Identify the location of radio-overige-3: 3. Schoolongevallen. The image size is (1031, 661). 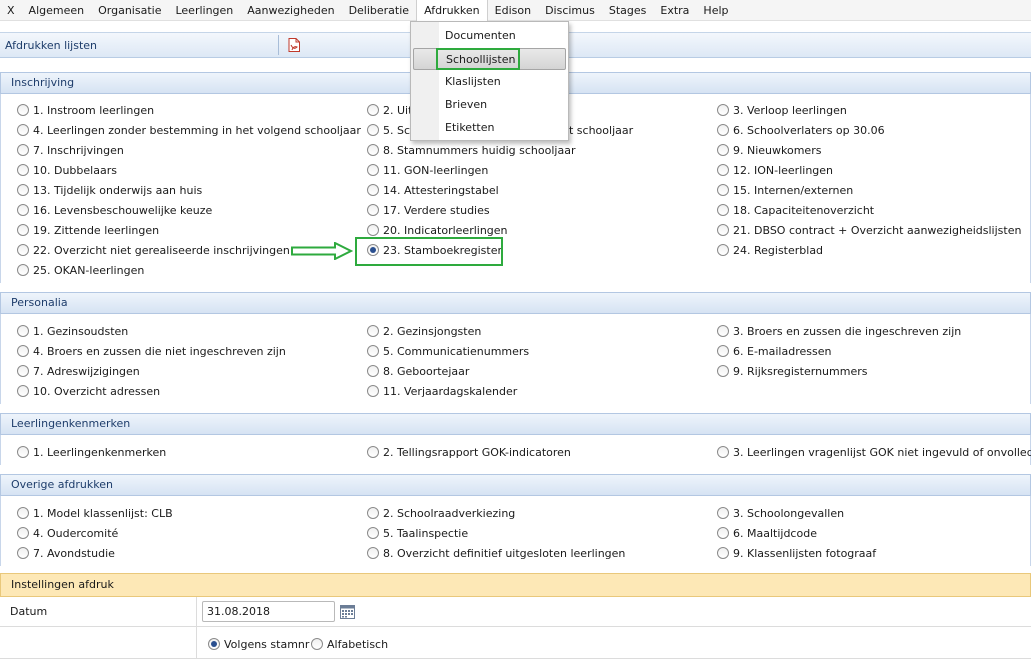
(780, 513).